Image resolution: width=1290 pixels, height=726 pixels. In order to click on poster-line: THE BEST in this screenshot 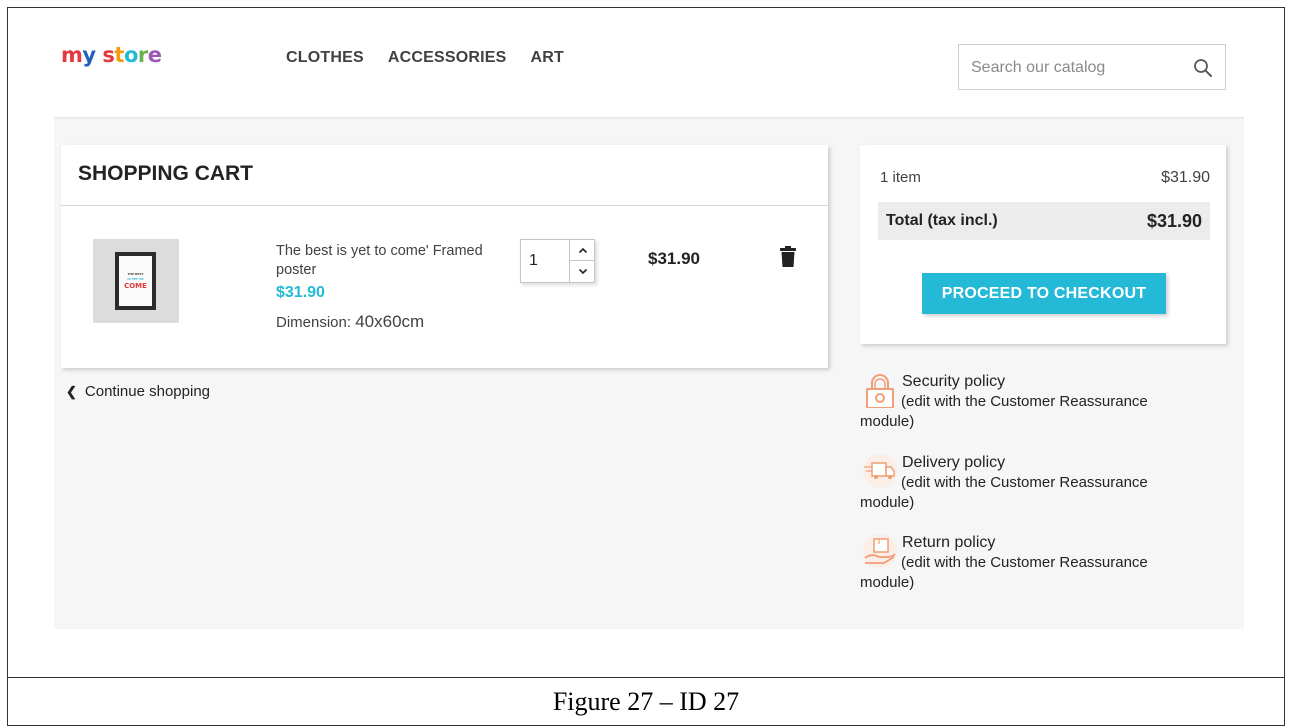, I will do `click(135, 273)`.